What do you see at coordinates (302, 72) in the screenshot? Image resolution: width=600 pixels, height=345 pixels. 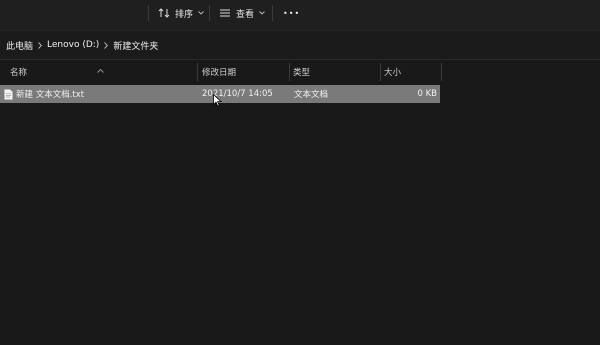 I see `column-header-type-label: 类型` at bounding box center [302, 72].